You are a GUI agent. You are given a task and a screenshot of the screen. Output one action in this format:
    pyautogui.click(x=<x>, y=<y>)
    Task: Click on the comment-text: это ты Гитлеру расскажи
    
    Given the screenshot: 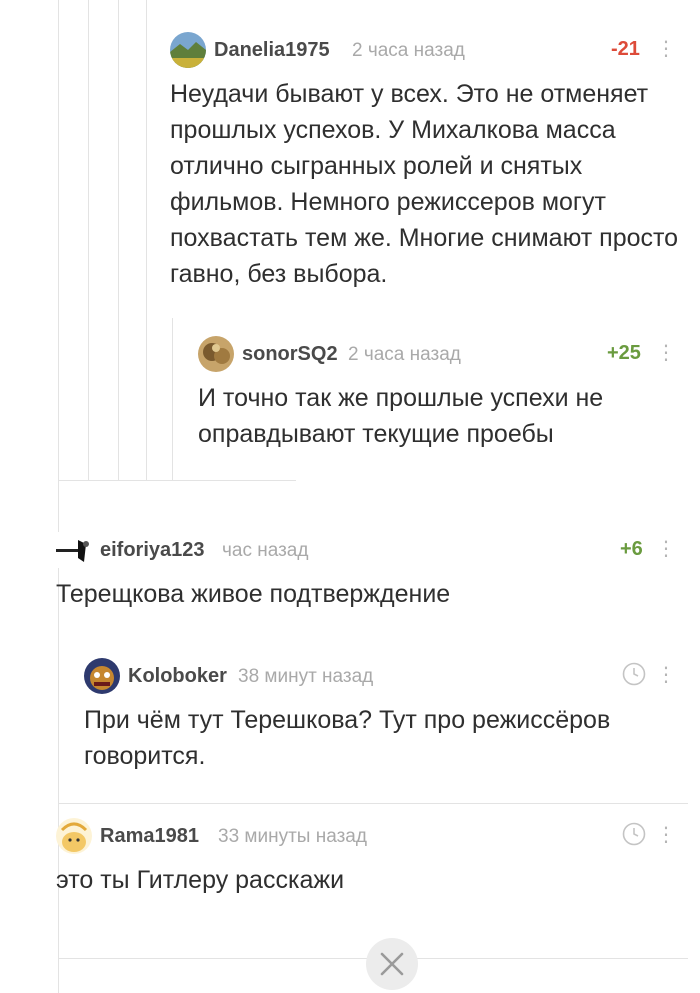 What is the action you would take?
    pyautogui.click(x=200, y=880)
    